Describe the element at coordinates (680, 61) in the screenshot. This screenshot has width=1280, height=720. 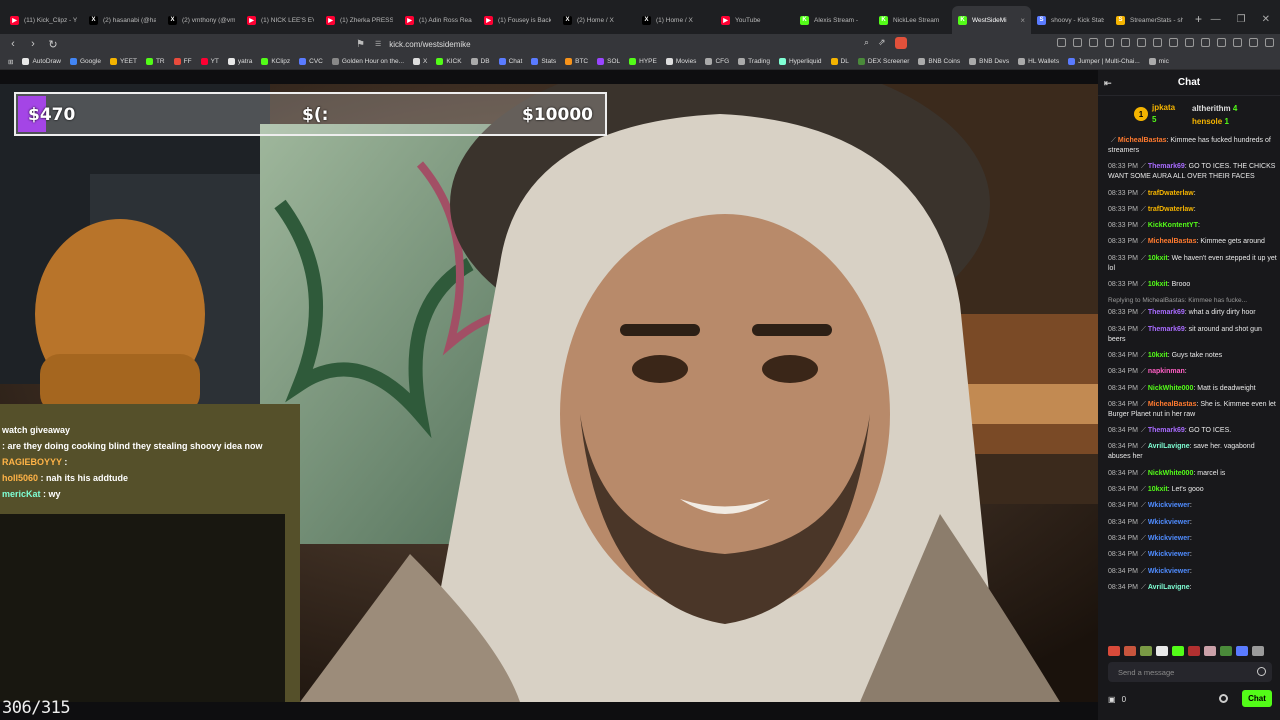
I see `bookmark-item: Movies` at that location.